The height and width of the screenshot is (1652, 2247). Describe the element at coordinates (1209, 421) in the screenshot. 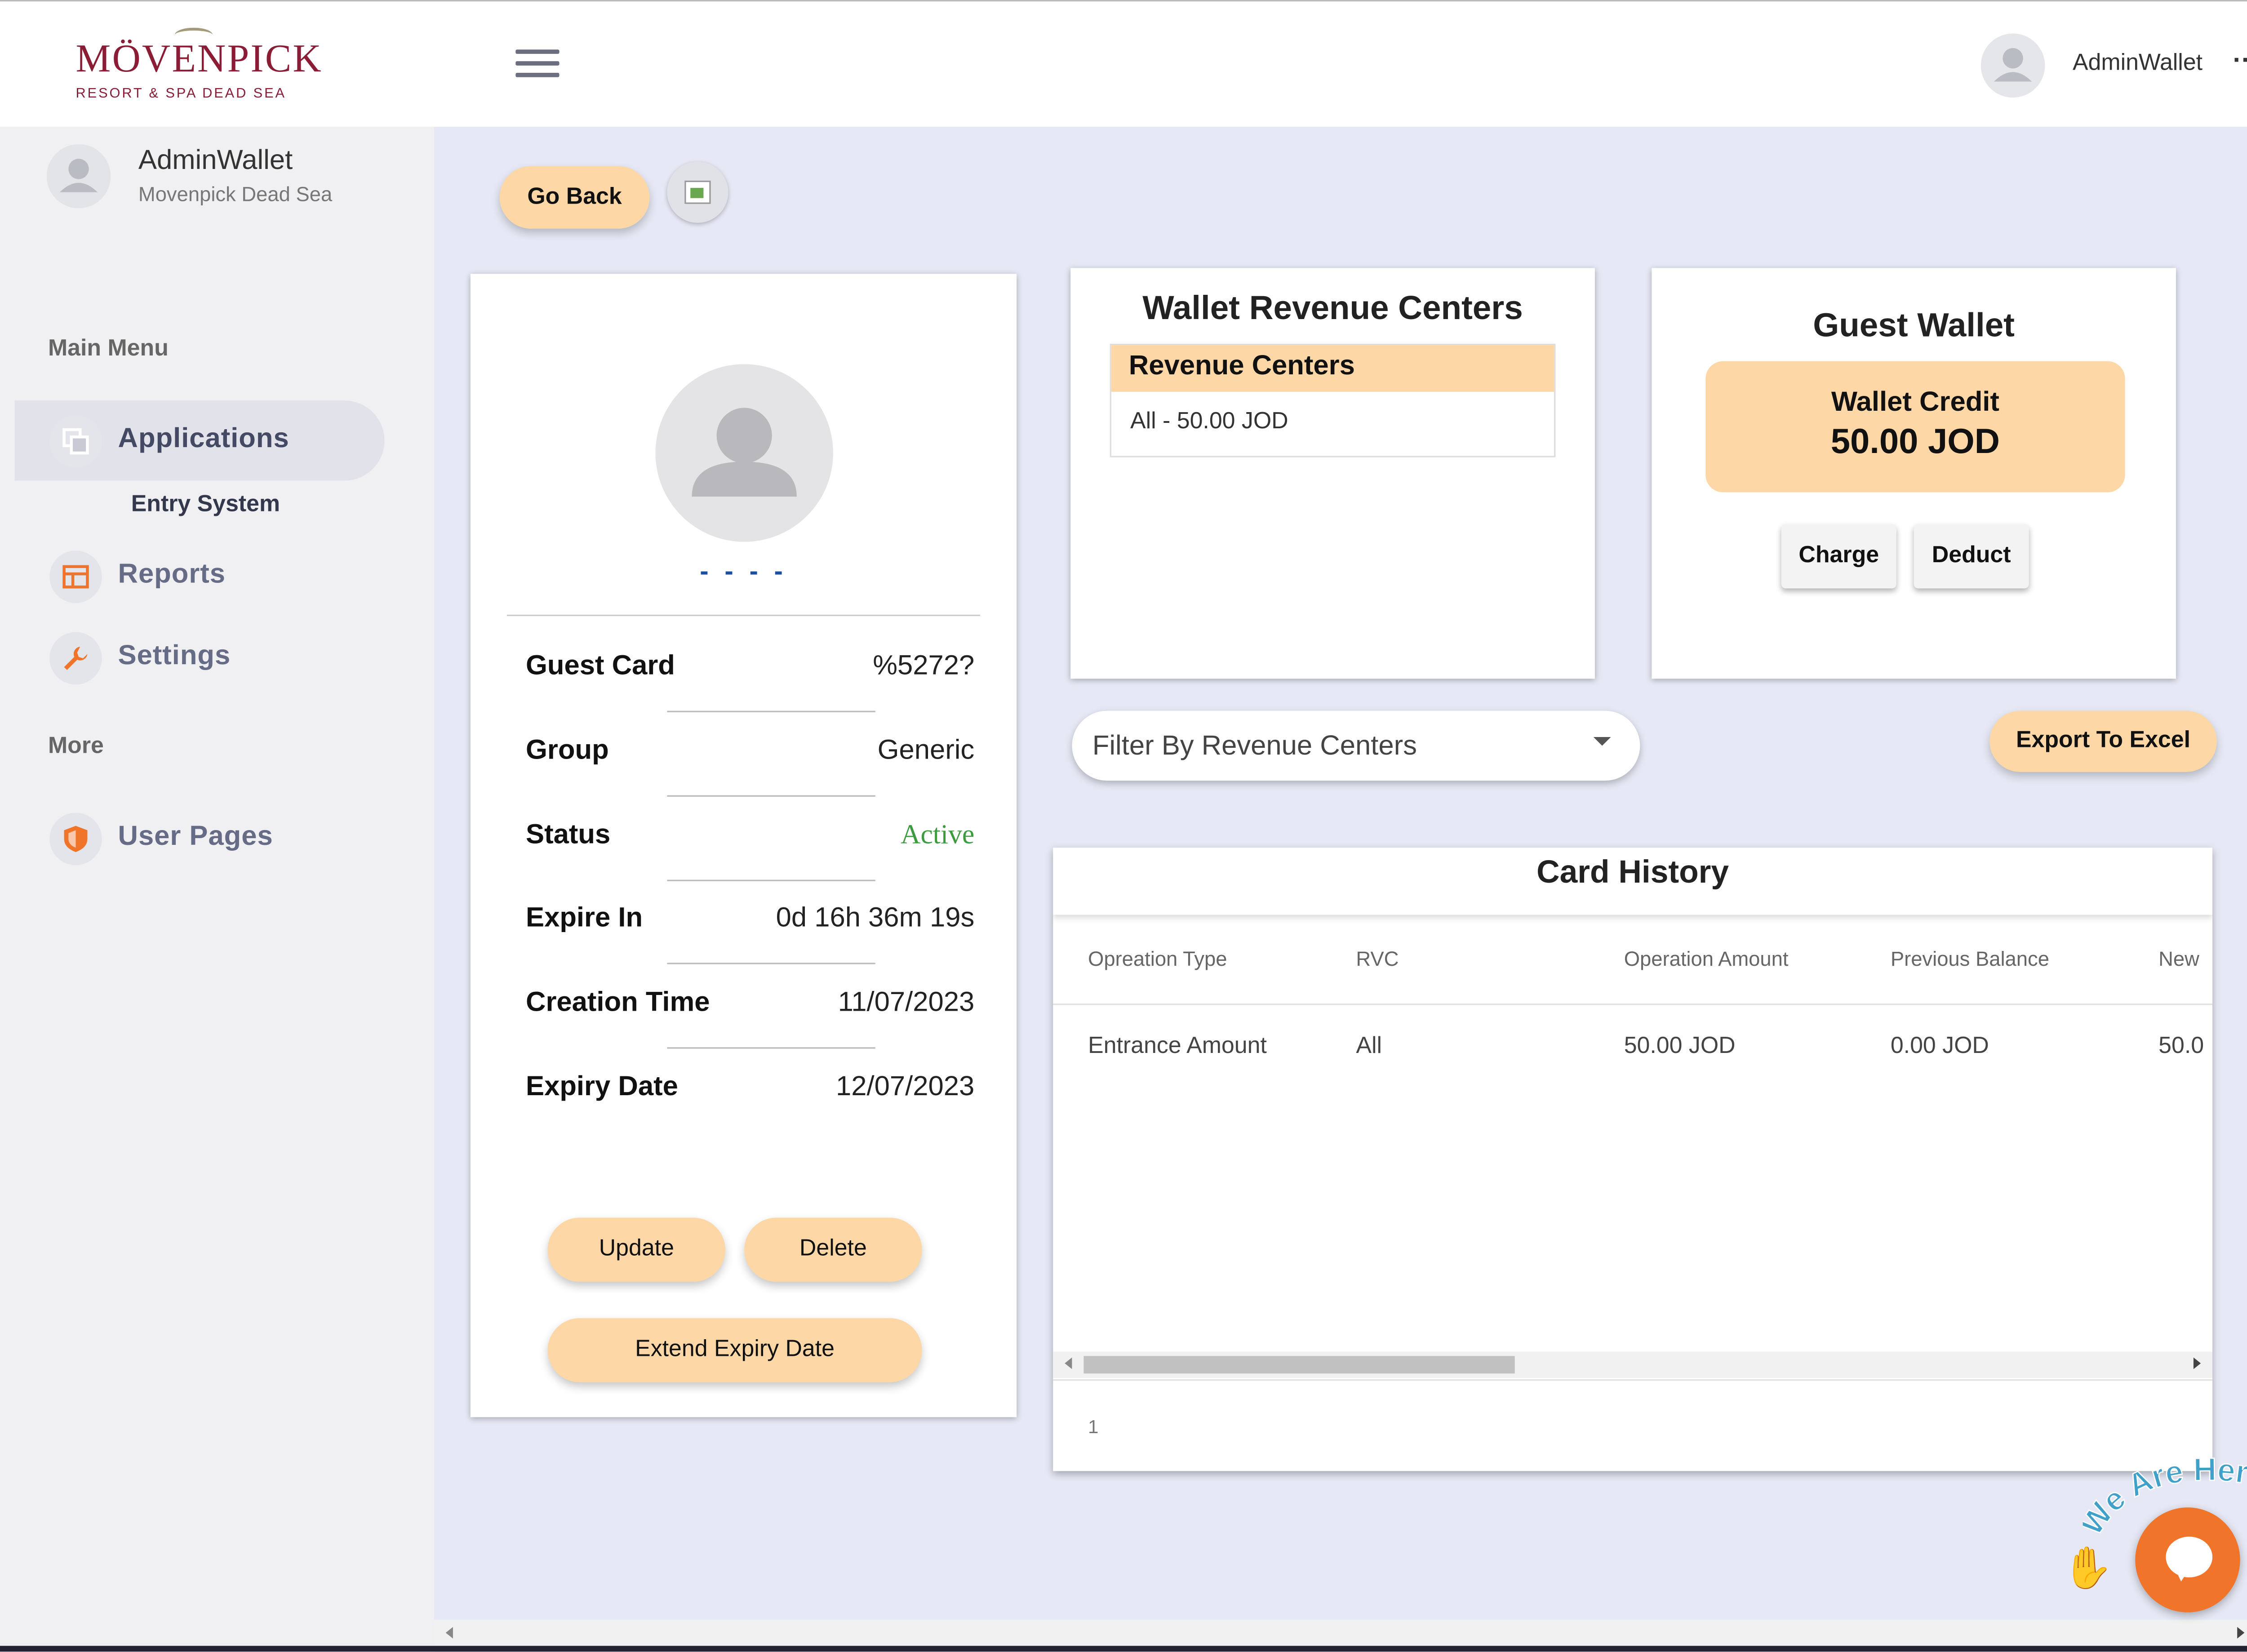

I see `table-row: All - 50.00 JOD` at that location.